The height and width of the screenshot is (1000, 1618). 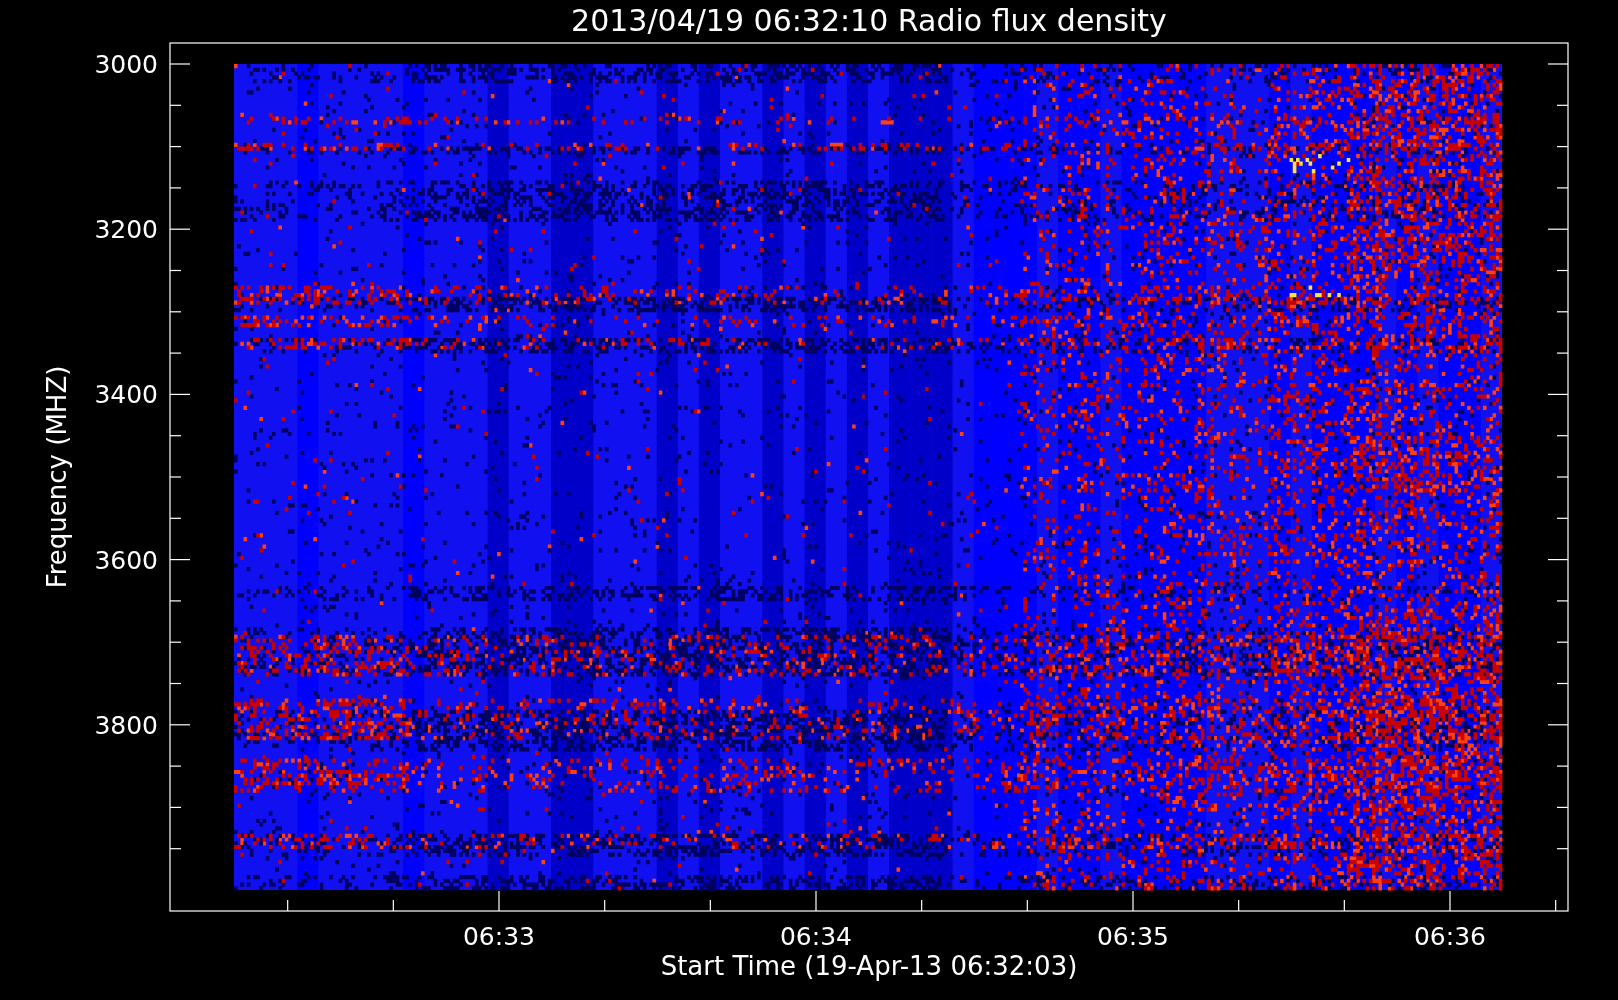 What do you see at coordinates (126, 64) in the screenshot?
I see `tick-label: 3000` at bounding box center [126, 64].